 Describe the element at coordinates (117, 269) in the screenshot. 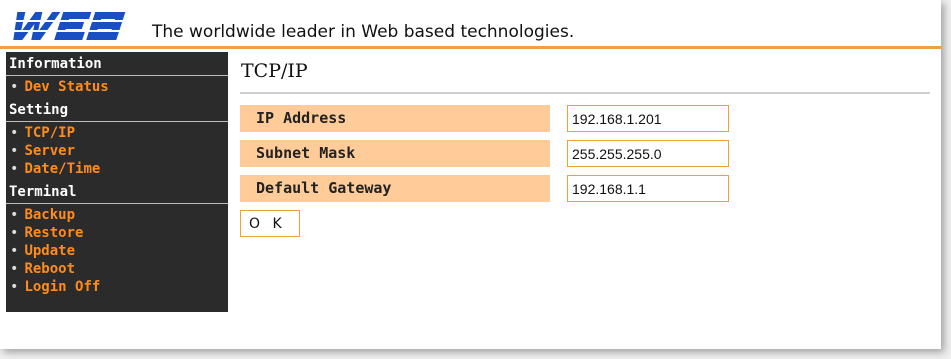

I see `sidebar-item-reboot: • Reboot` at that location.